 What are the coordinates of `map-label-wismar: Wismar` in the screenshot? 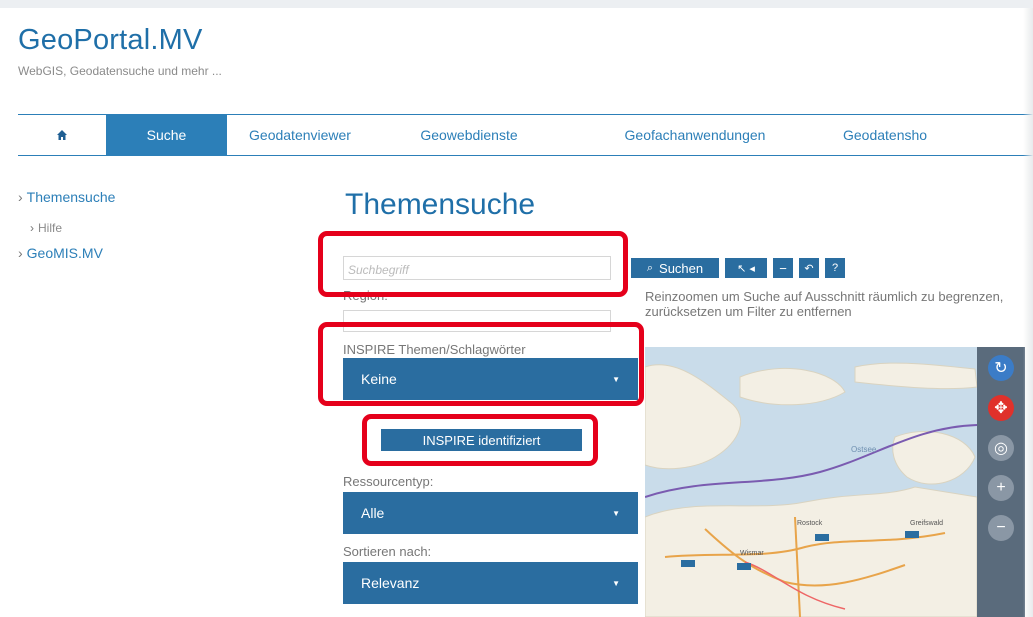 It's located at (752, 553).